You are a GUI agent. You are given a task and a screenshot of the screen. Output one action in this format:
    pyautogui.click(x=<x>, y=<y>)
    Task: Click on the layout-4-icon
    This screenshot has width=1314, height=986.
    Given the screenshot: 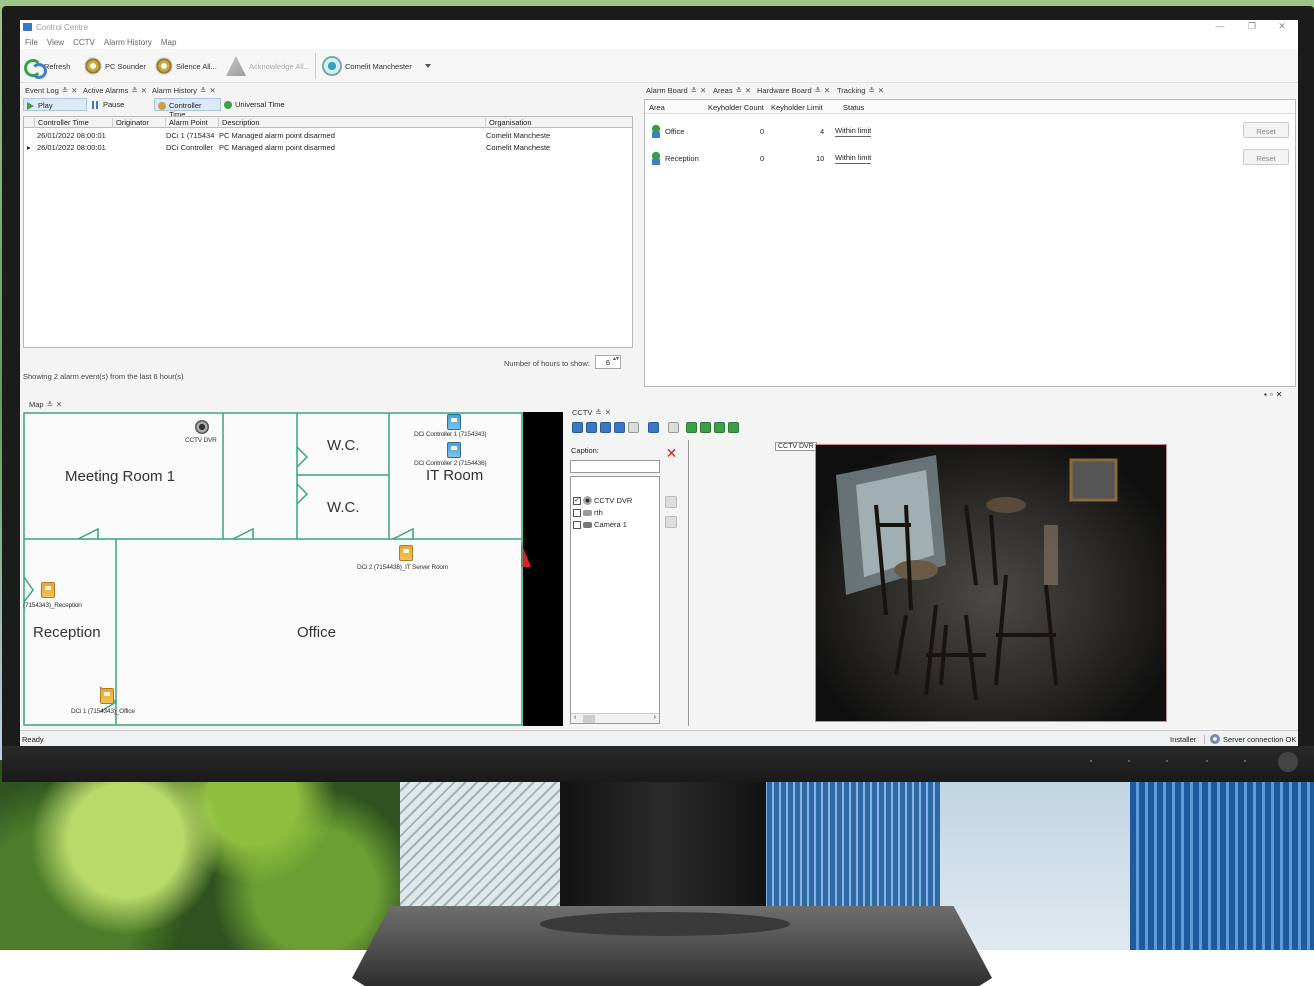 What is the action you would take?
    pyautogui.click(x=591, y=427)
    